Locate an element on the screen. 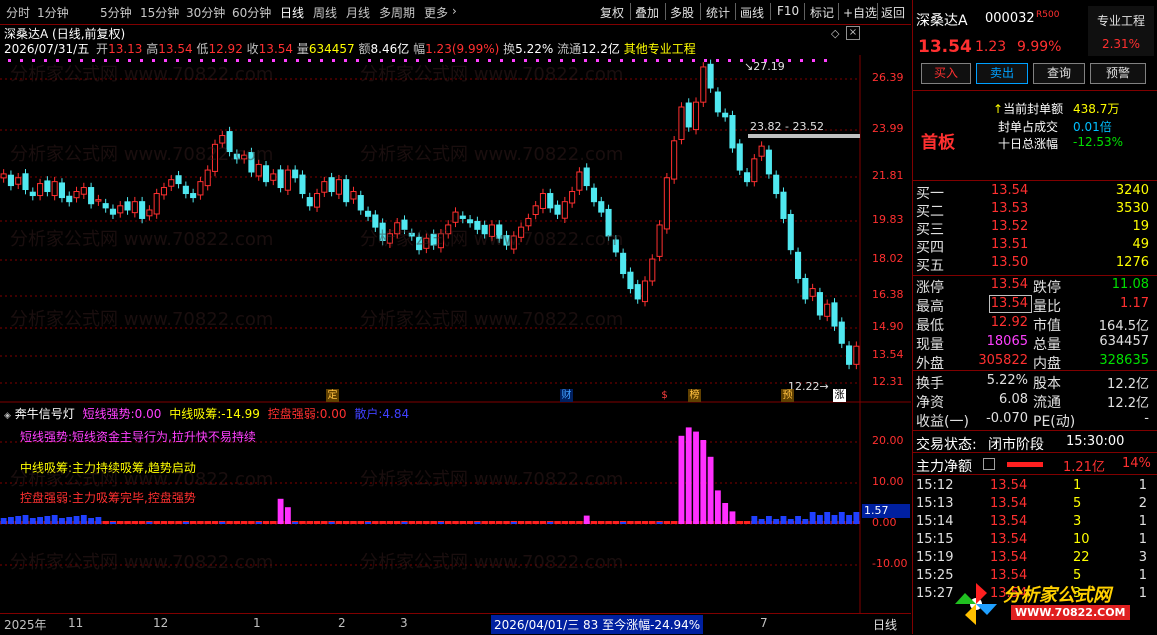 The image size is (1157, 635). query-button: 查询 is located at coordinates (1059, 73).